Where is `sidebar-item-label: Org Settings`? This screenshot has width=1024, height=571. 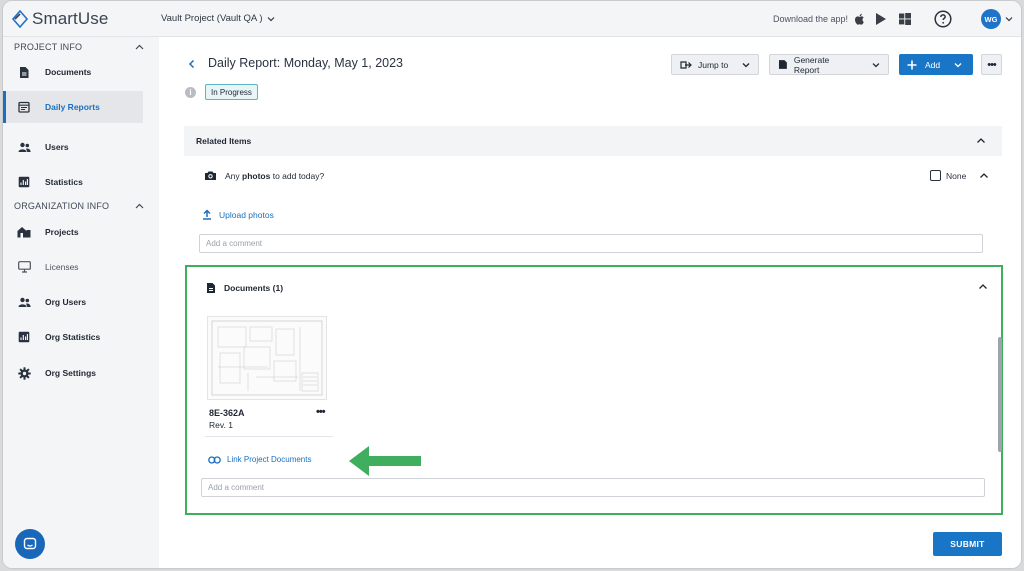
sidebar-item-label: Org Settings is located at coordinates (71, 373).